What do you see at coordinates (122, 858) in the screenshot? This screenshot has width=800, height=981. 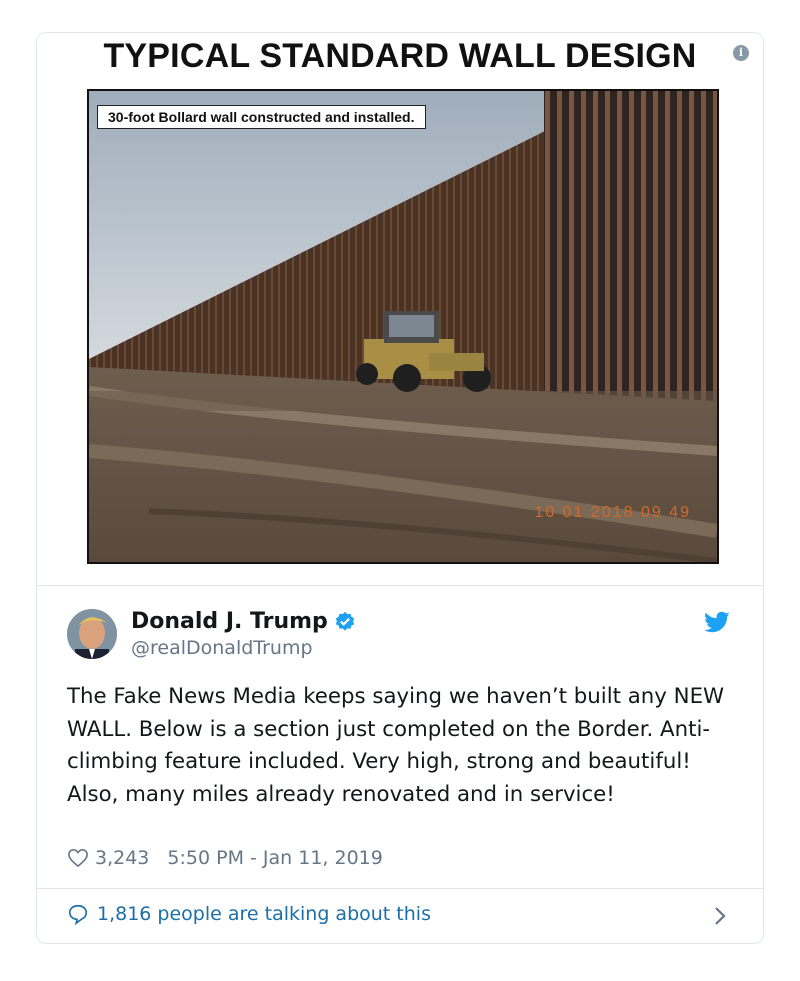 I see `like-count: 3,243` at bounding box center [122, 858].